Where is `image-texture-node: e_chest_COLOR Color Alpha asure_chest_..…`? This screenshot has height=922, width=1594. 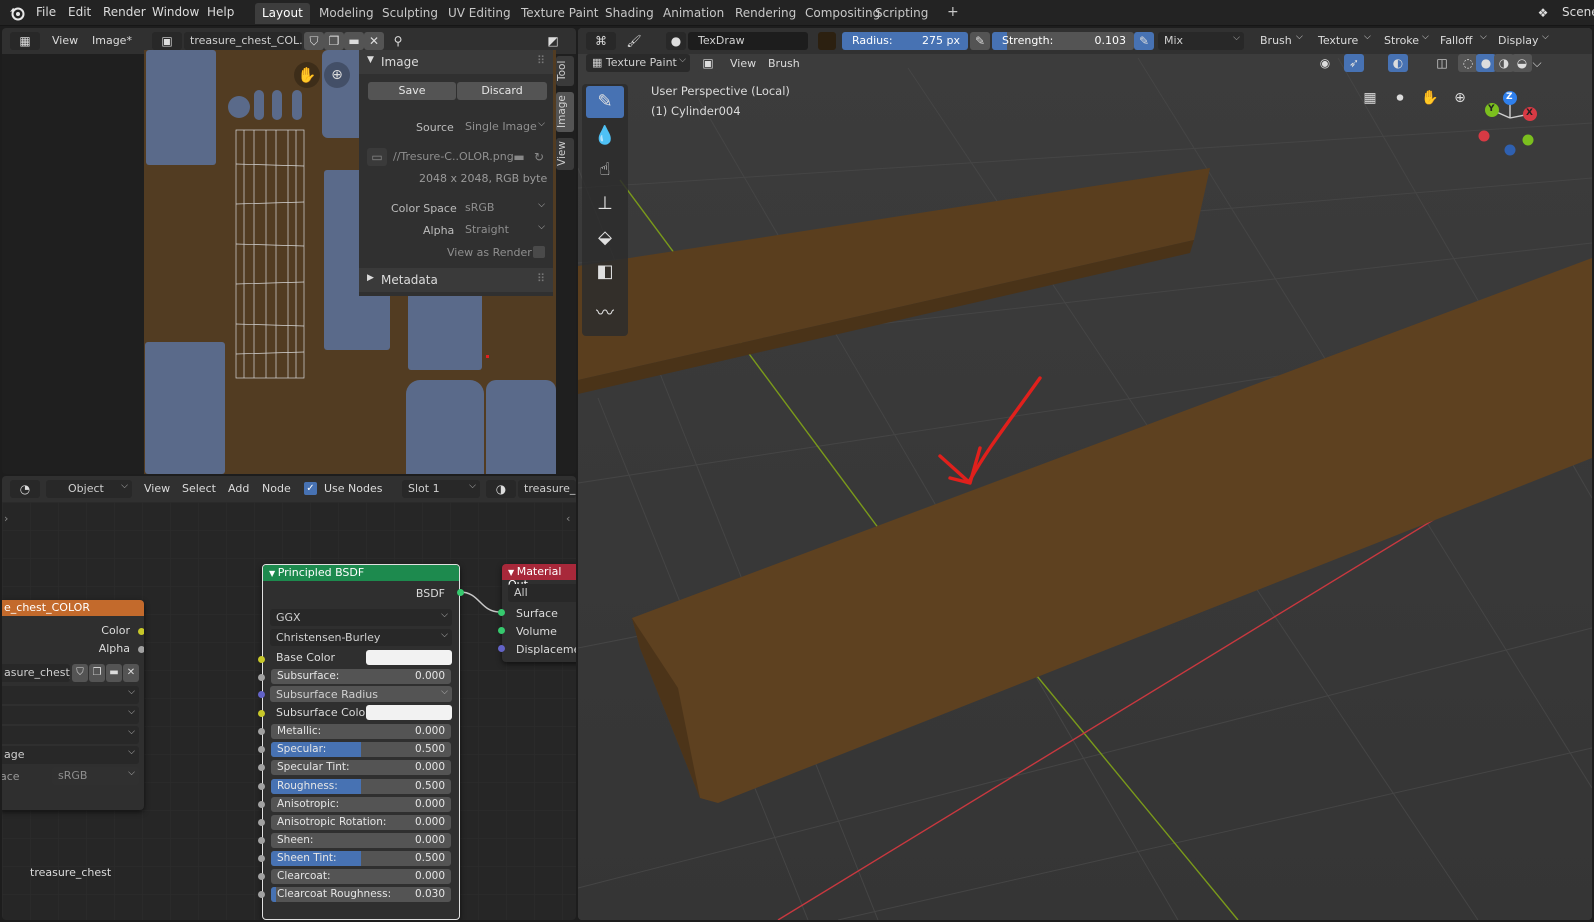
image-texture-node: e_chest_COLOR Color Alpha asure_chest_..… is located at coordinates (73, 705).